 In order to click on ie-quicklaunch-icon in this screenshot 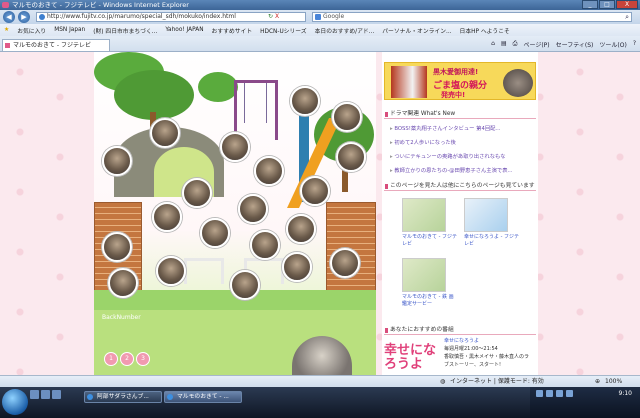, I will do `click(45, 394)`.